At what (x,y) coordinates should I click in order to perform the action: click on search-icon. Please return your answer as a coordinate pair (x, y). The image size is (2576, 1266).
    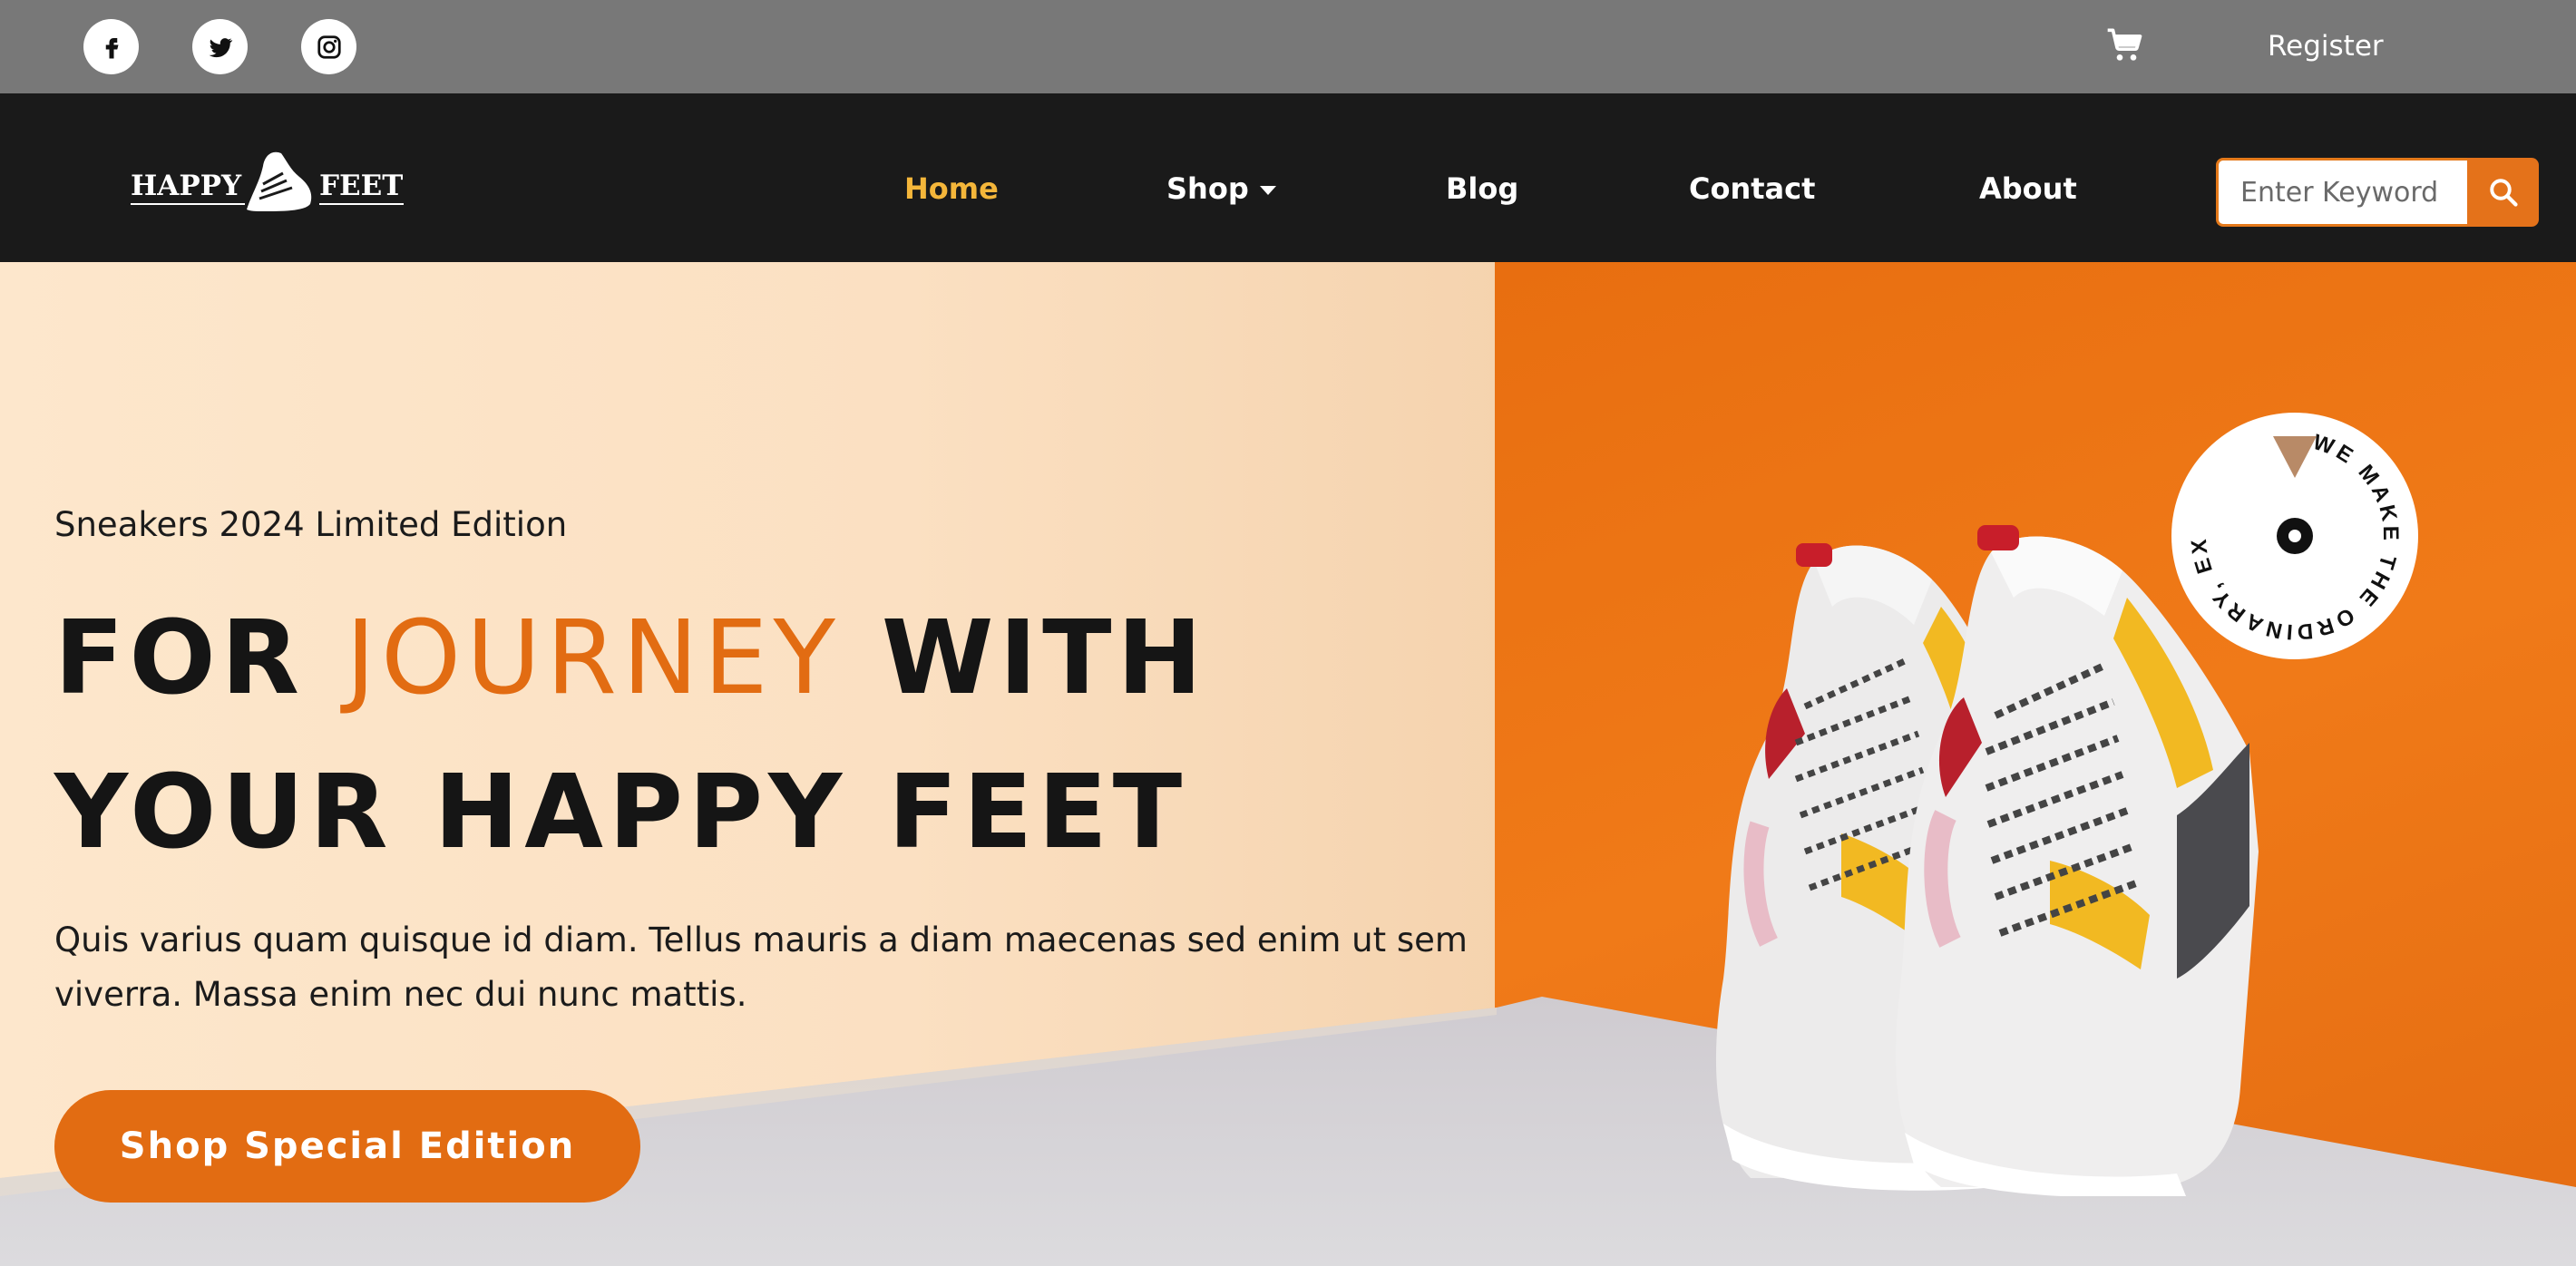
    Looking at the image, I should click on (2503, 193).